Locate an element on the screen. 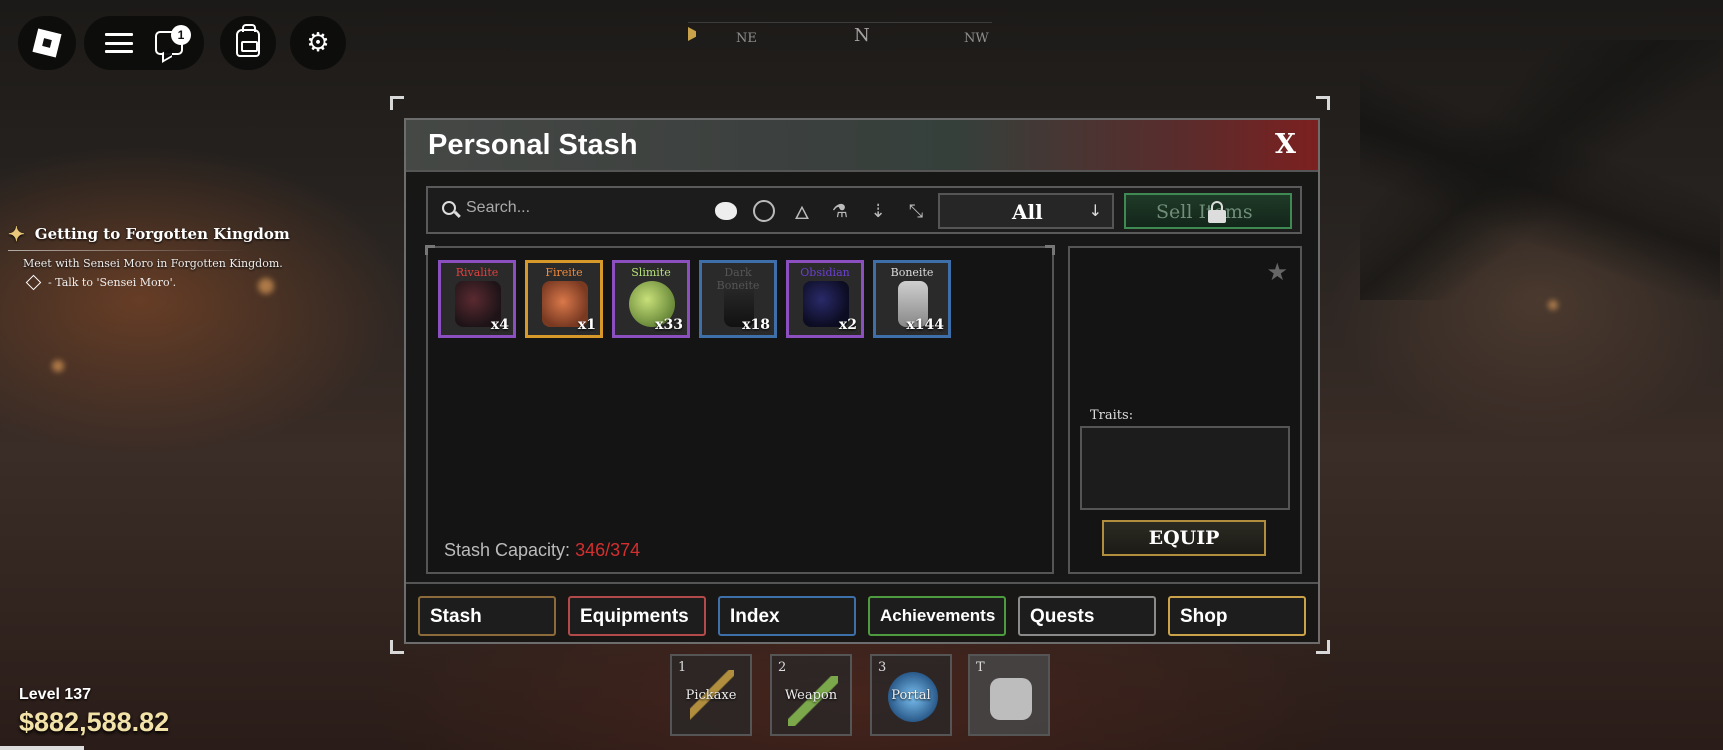  sell-items-button: Sell Items is located at coordinates (1208, 211).